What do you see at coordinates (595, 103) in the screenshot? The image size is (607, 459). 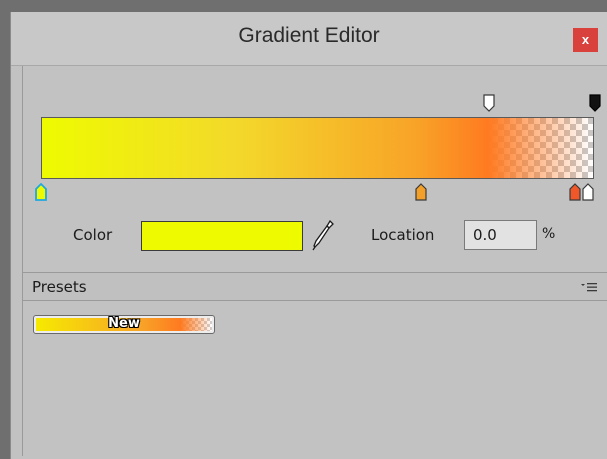 I see `alpha-key-black-icon` at bounding box center [595, 103].